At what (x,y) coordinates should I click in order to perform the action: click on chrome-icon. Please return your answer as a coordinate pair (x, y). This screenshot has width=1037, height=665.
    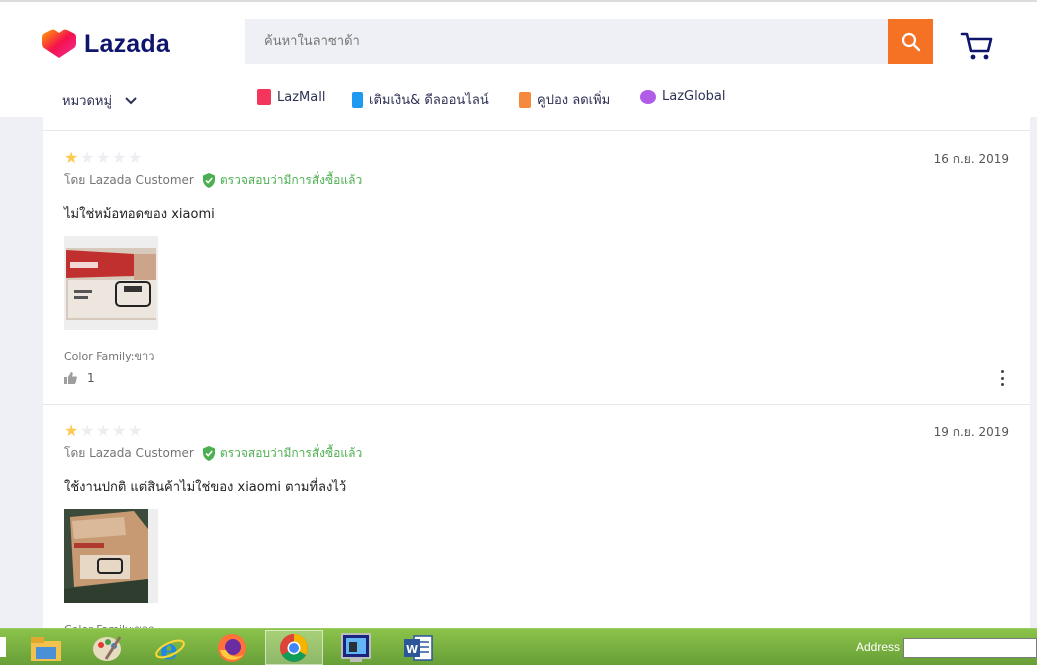
    Looking at the image, I should click on (294, 647).